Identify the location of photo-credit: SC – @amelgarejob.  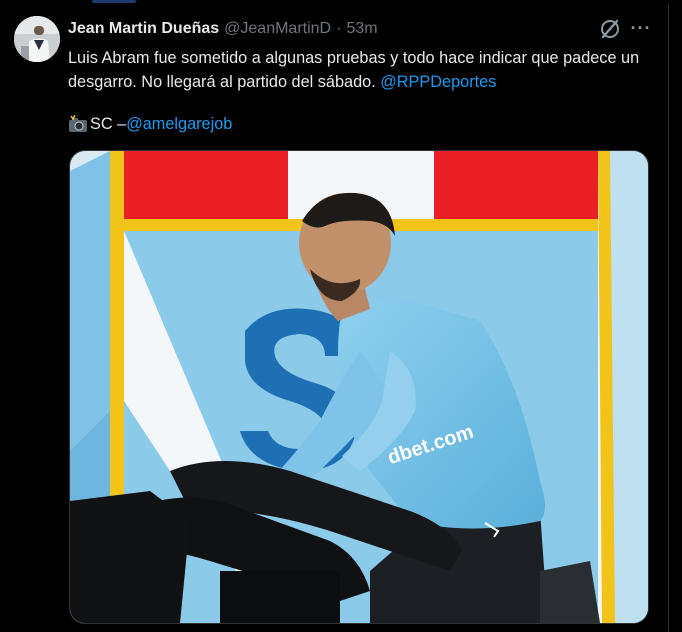
(150, 124).